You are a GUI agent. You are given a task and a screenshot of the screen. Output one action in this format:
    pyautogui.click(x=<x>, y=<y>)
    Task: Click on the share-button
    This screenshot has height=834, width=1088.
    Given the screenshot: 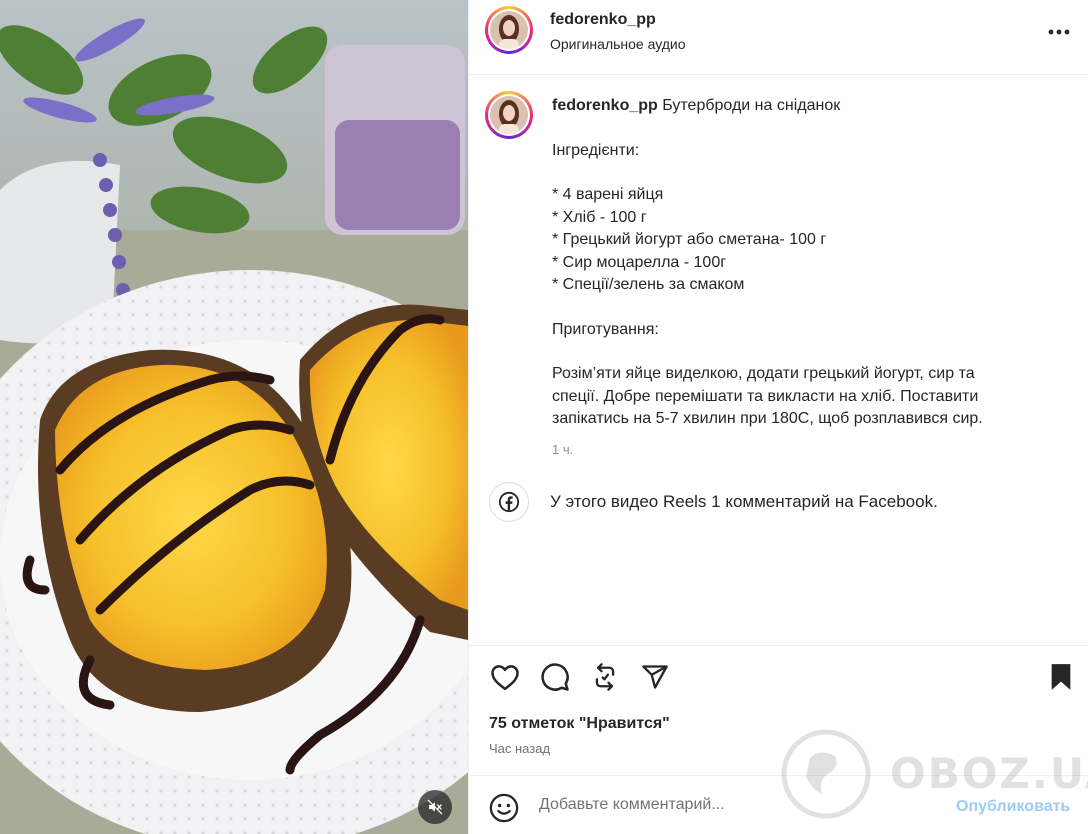 What is the action you would take?
    pyautogui.click(x=655, y=677)
    